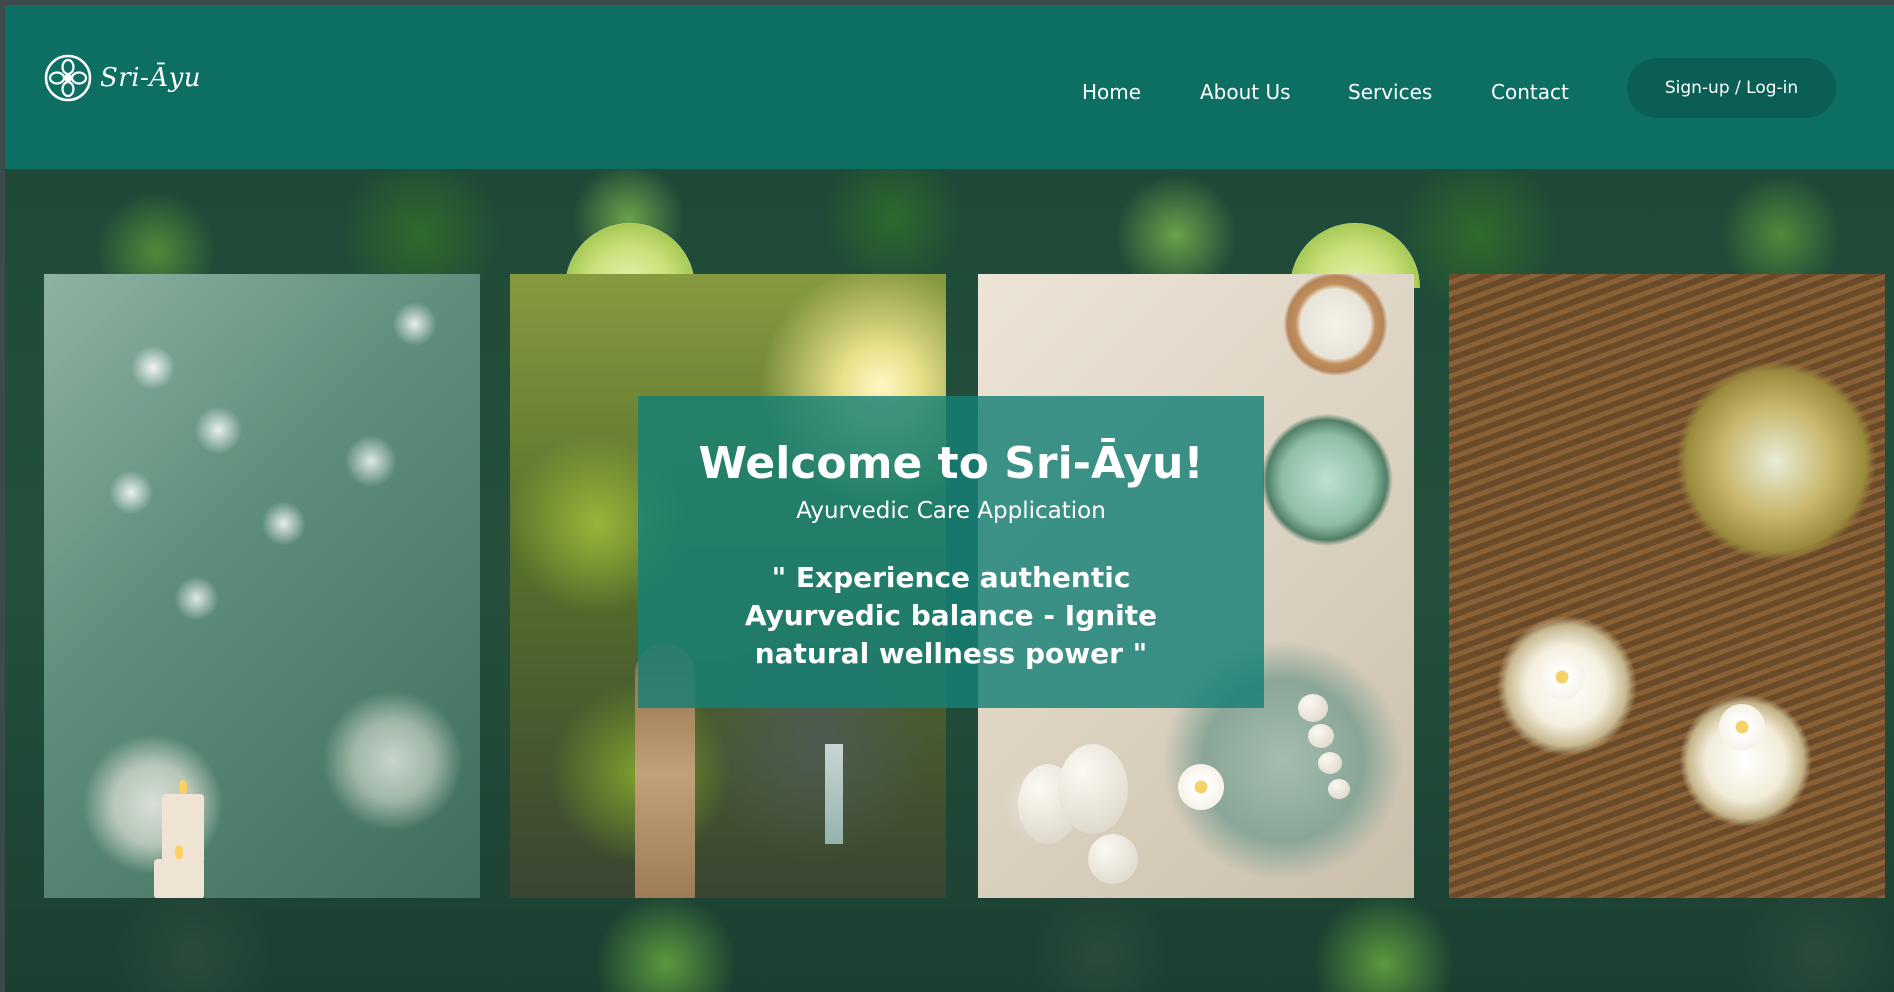 The height and width of the screenshot is (992, 1894). Describe the element at coordinates (951, 463) in the screenshot. I see `welcome-title: Welcome to Sri-Āyu!` at that location.